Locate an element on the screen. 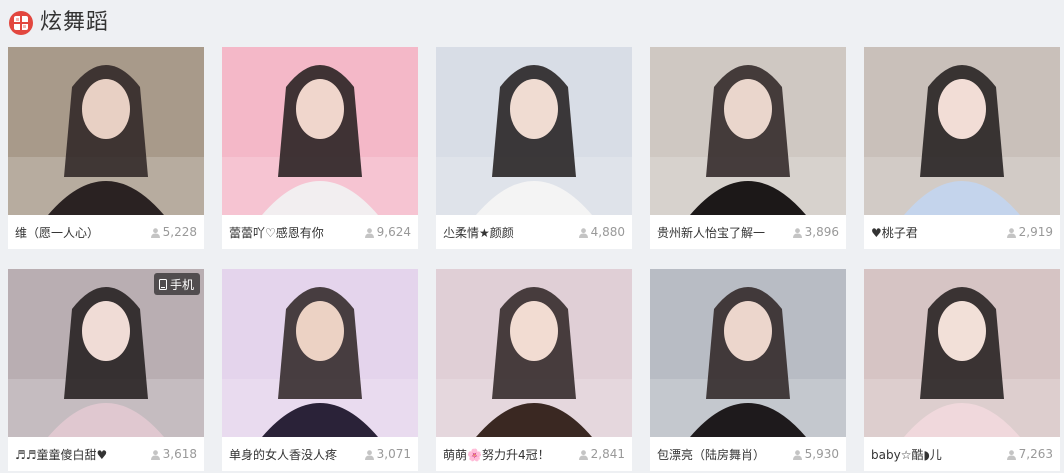 The image size is (1064, 473). room-card-7: 单身的女人香没人疼 3,071 is located at coordinates (320, 370).